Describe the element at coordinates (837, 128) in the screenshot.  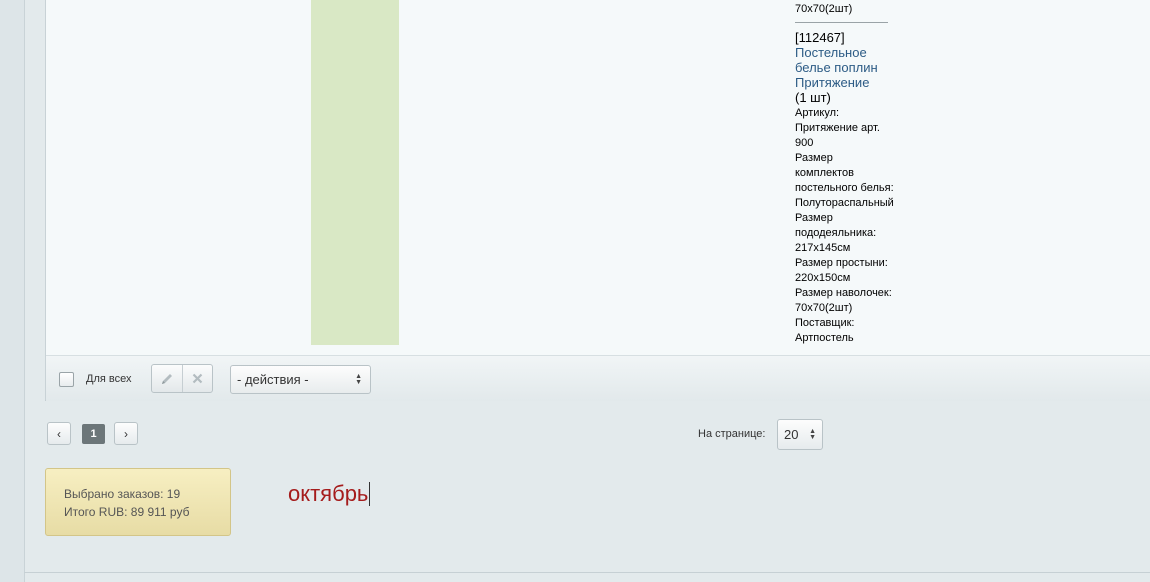
I see `item-property-line: Притяжение арт.` at that location.